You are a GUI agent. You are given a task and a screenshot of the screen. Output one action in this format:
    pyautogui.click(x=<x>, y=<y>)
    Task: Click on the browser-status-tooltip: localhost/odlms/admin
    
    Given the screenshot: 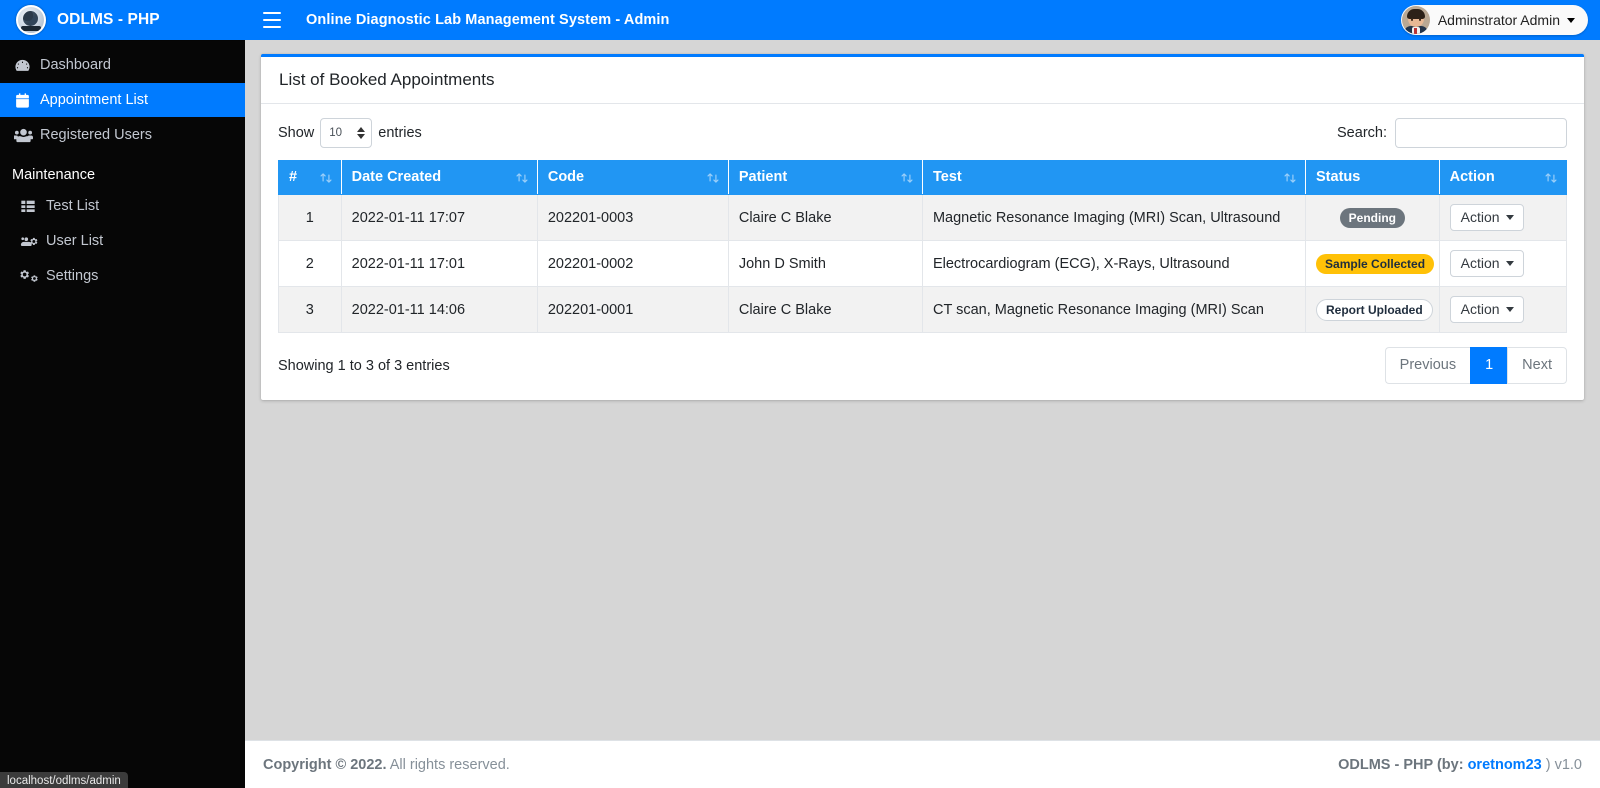 What is the action you would take?
    pyautogui.click(x=64, y=780)
    